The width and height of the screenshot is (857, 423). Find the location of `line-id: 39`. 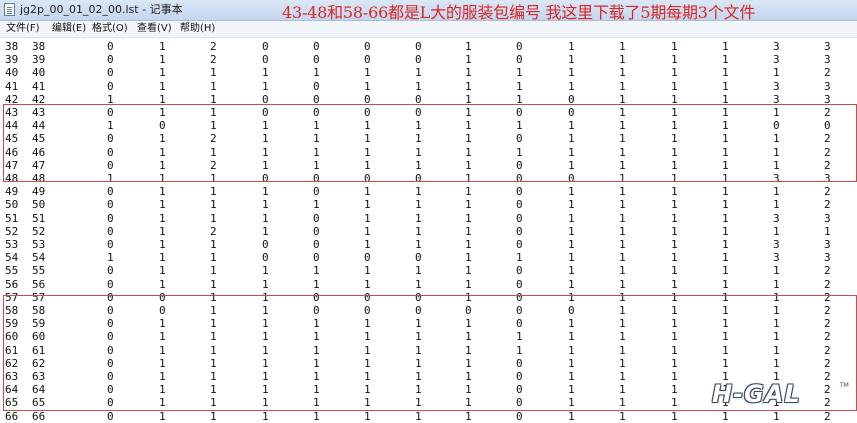

line-id: 39 is located at coordinates (12, 60).